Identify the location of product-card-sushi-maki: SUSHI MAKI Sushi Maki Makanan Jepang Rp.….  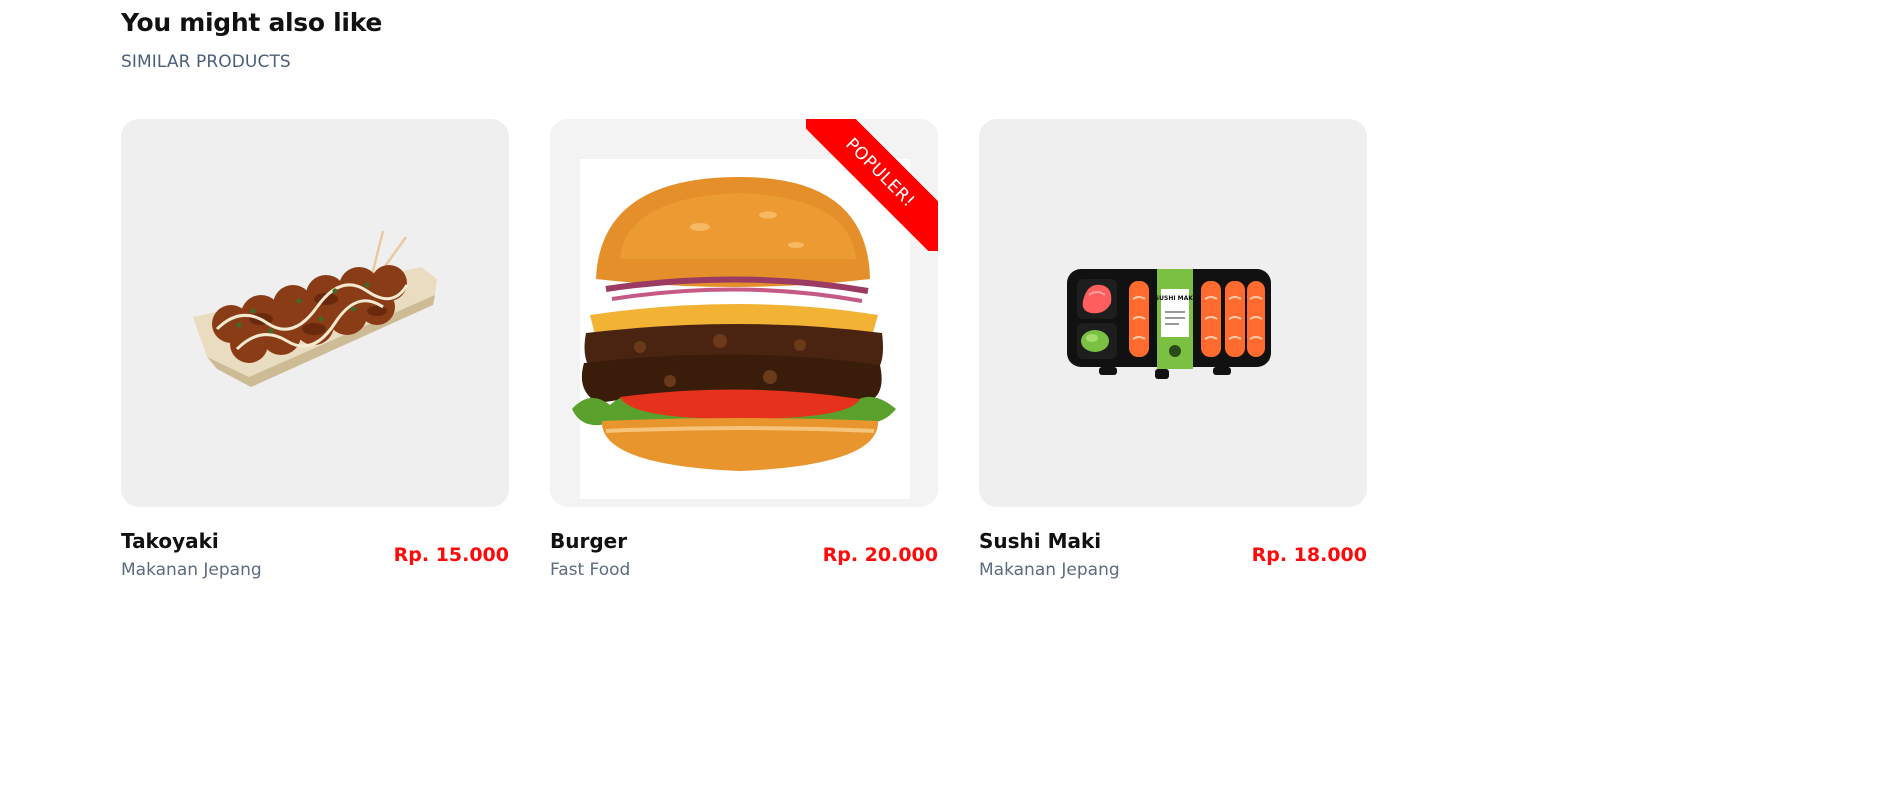
(1173, 349).